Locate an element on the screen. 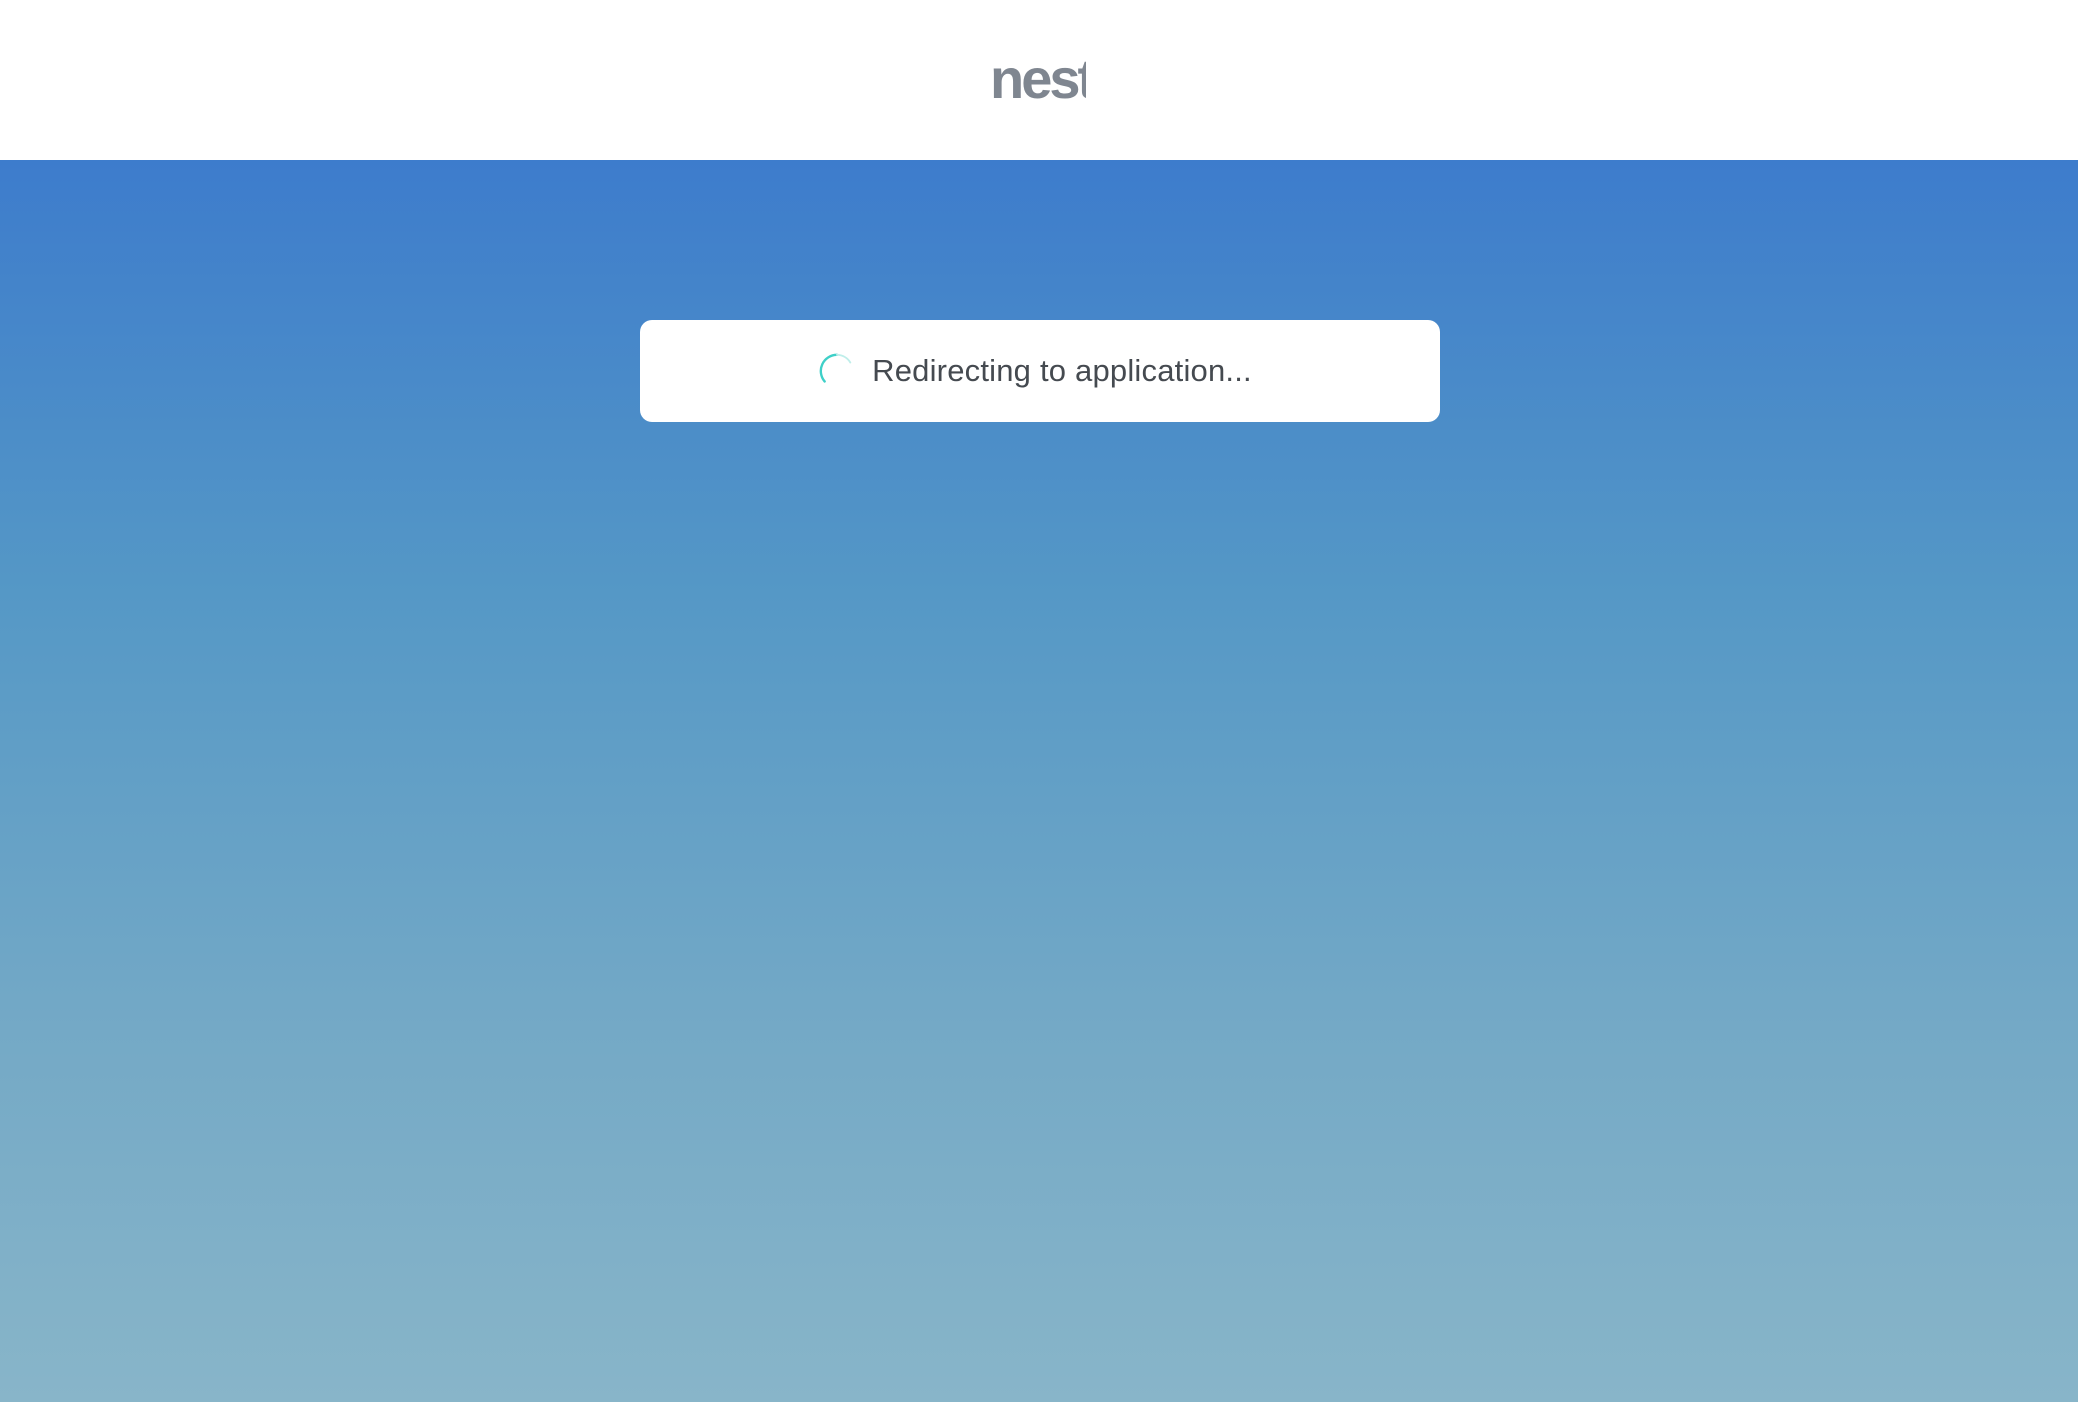  loading-spinner-icon is located at coordinates (835, 368).